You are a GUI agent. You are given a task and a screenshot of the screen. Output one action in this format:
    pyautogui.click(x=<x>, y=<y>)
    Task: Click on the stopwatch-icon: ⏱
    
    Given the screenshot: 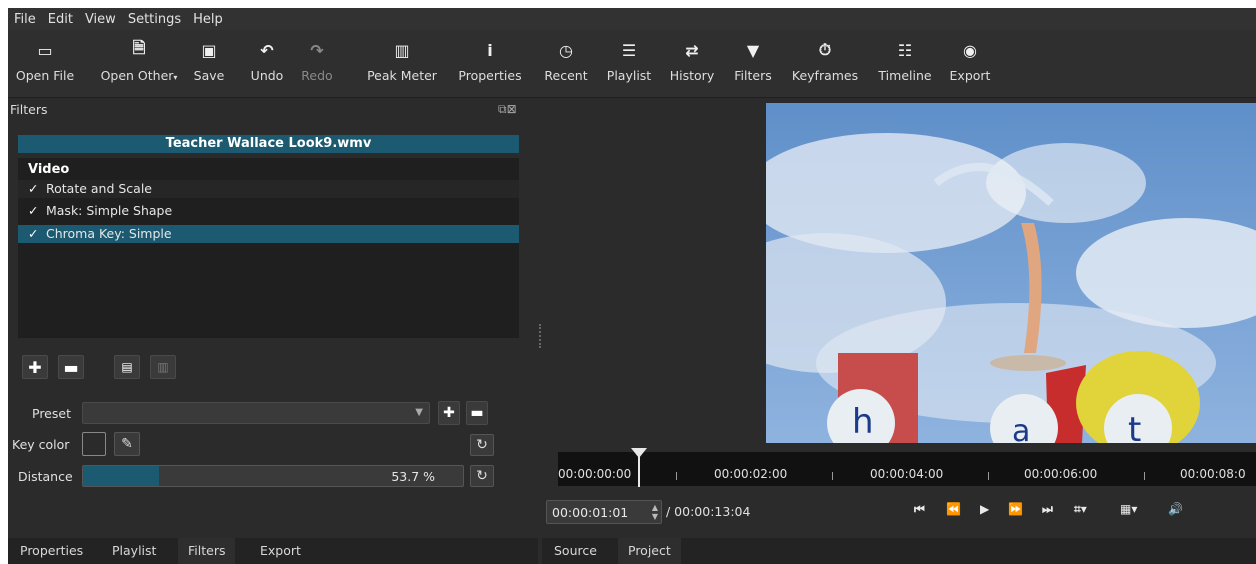 What is the action you would take?
    pyautogui.click(x=825, y=49)
    